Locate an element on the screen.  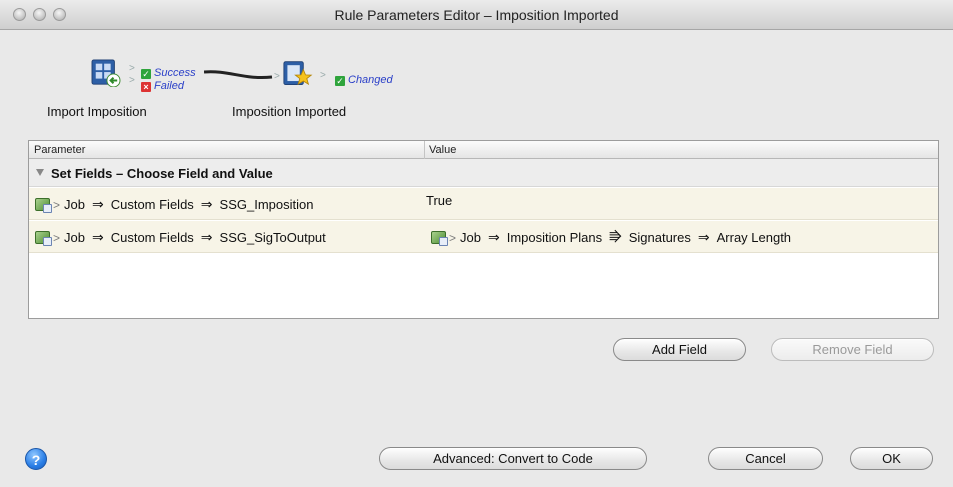
node-import-imposition-label: Import Imposition is located at coordinates (97, 111).